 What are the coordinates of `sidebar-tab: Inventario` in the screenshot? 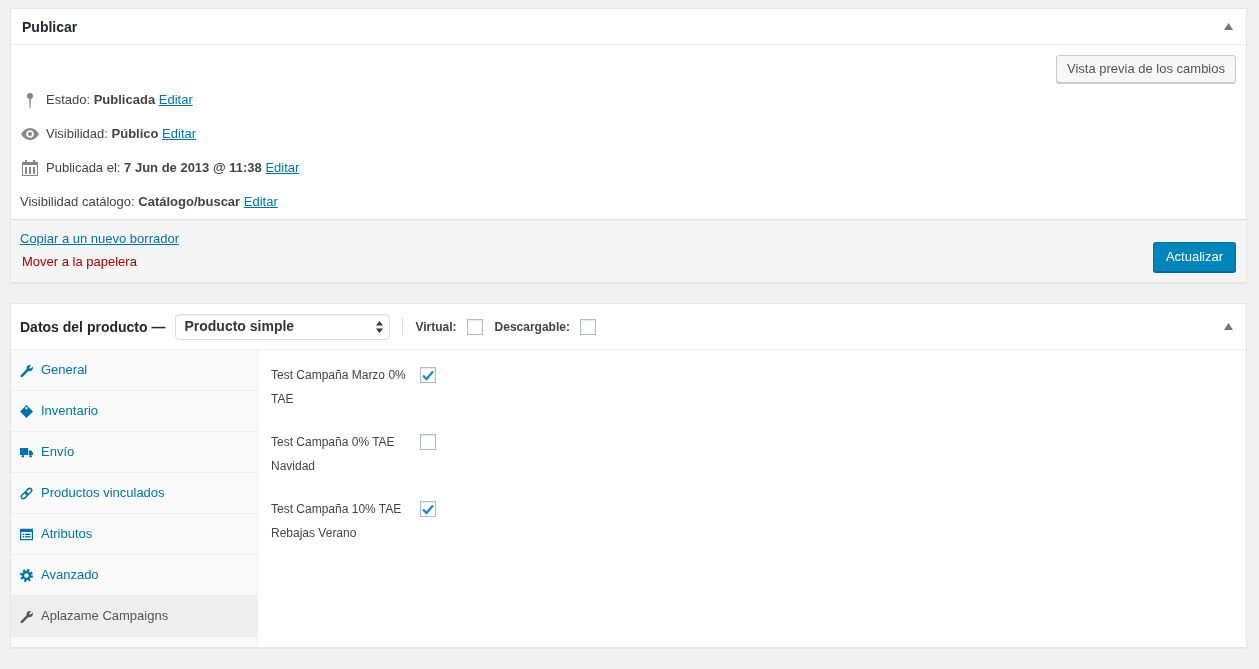 It's located at (134, 411).